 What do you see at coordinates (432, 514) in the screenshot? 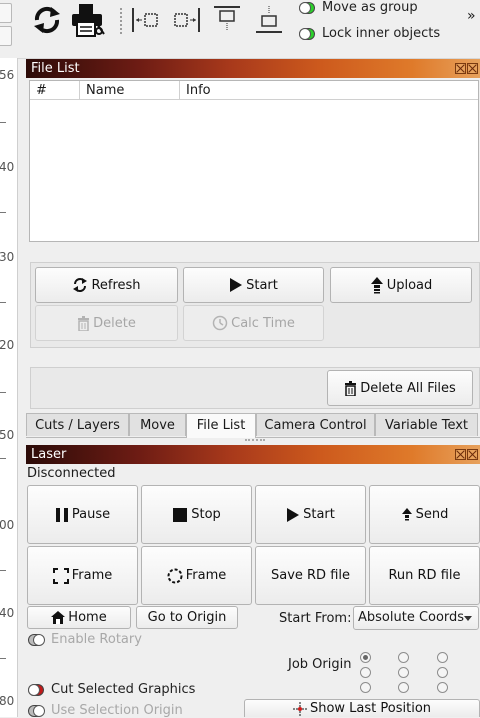
I see `send-label: Send` at bounding box center [432, 514].